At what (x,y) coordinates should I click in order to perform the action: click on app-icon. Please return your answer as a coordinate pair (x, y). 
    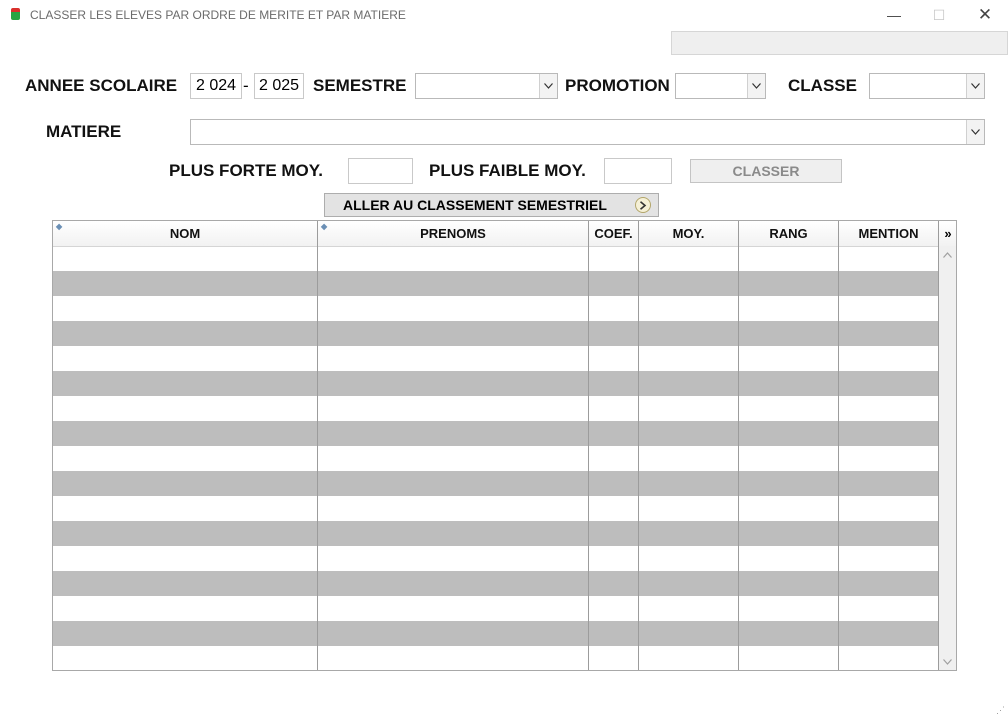
    Looking at the image, I should click on (15, 14).